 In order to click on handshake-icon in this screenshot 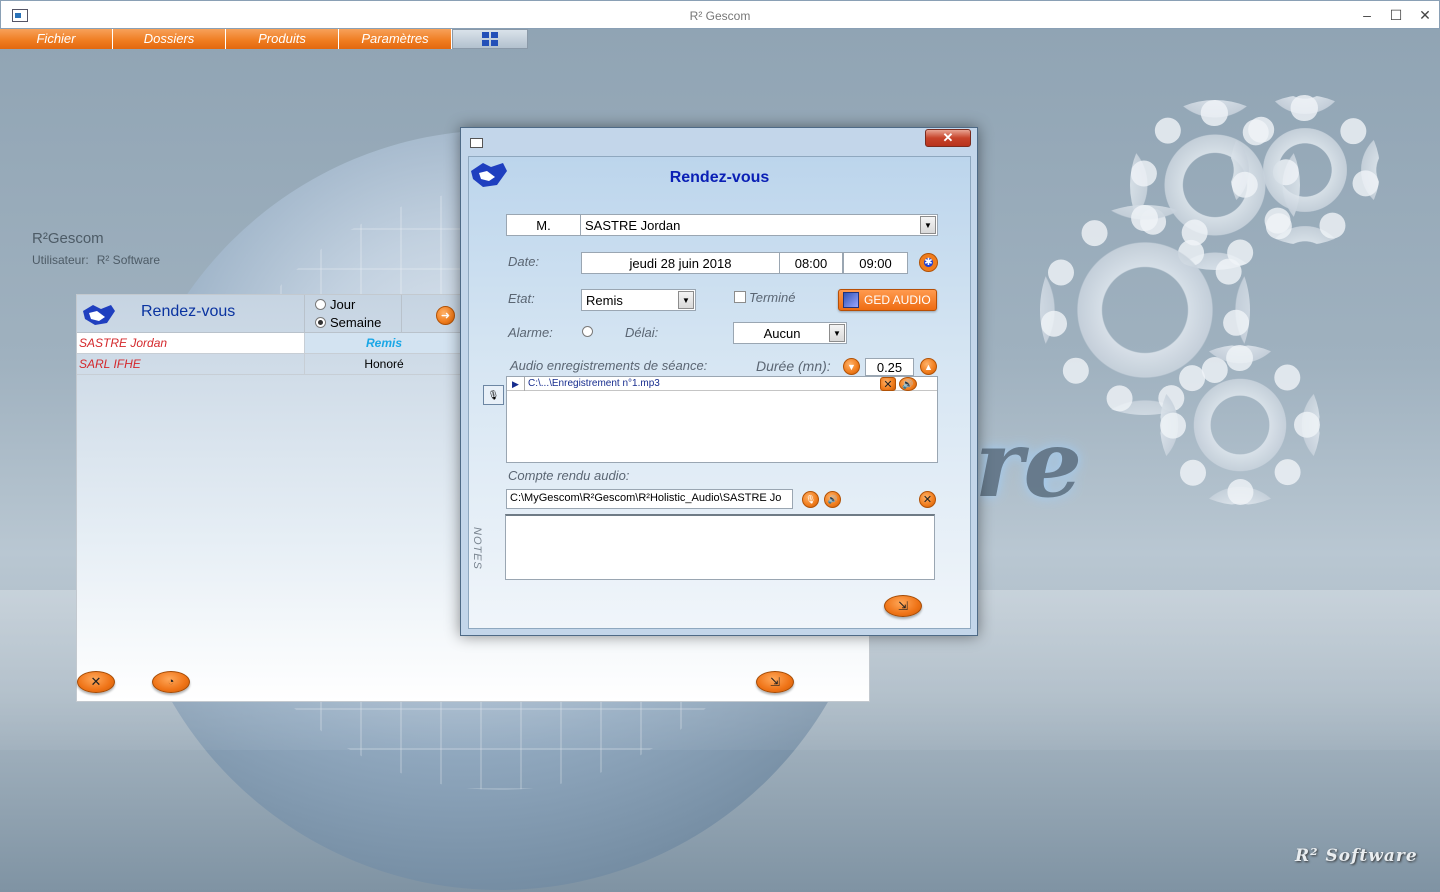, I will do `click(99, 315)`.